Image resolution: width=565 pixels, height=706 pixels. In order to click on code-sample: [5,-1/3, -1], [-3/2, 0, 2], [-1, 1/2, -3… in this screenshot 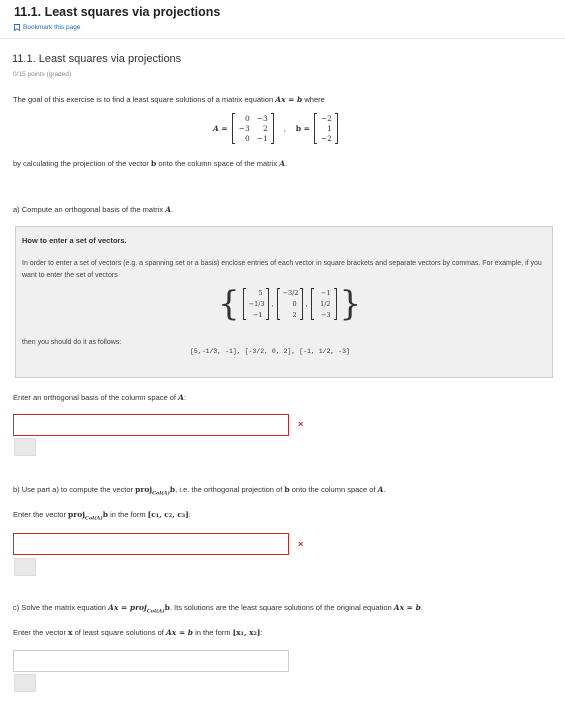, I will do `click(270, 351)`.